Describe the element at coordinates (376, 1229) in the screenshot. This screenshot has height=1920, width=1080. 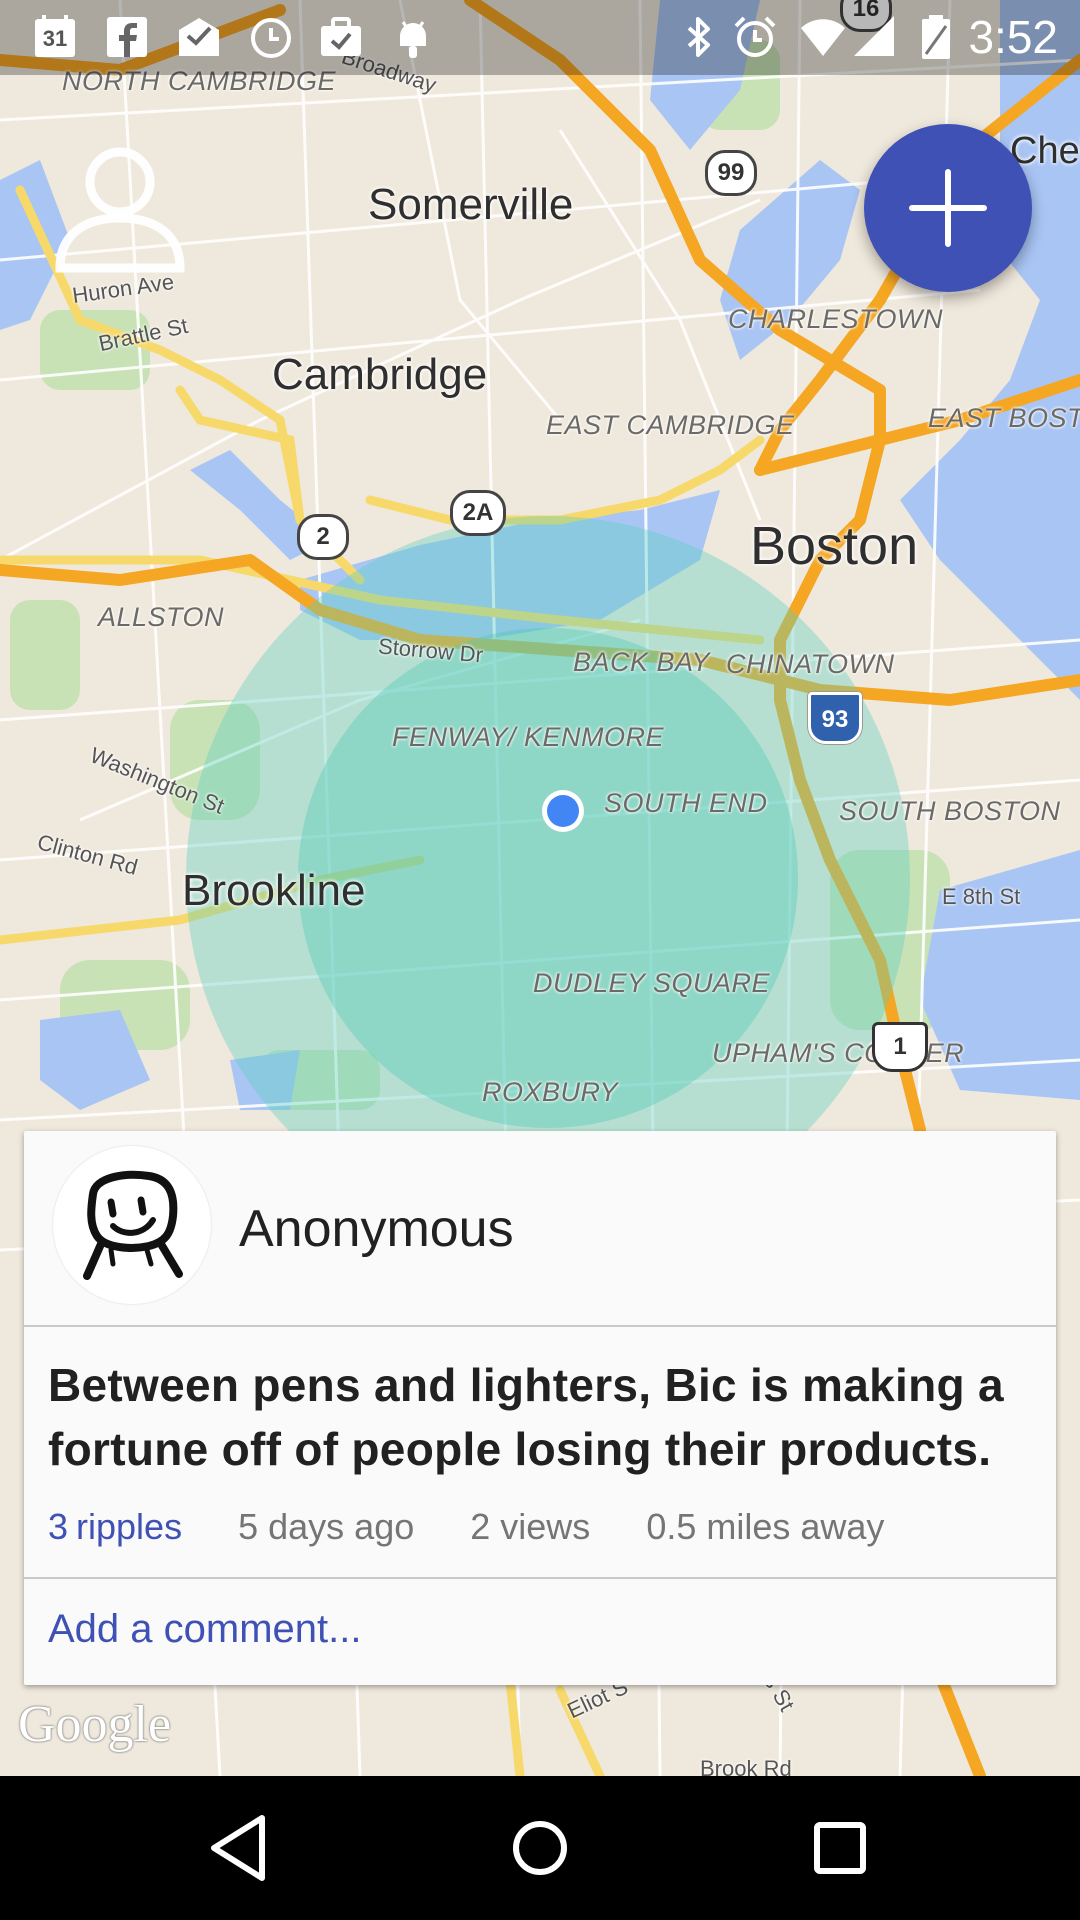
I see `author-name: Anonymous` at that location.